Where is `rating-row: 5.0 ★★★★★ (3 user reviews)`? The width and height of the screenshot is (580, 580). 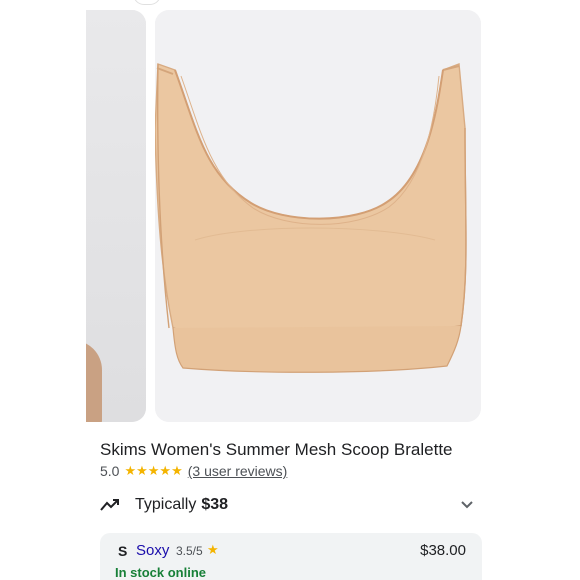 rating-row: 5.0 ★★★★★ (3 user reviews) is located at coordinates (193, 471).